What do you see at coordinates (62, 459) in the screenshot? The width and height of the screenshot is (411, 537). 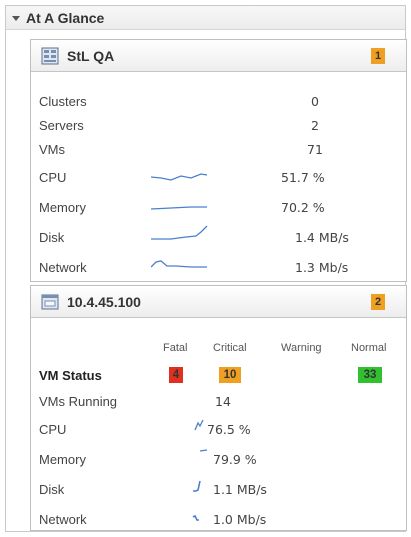 I see `host-memory-label: Memory` at bounding box center [62, 459].